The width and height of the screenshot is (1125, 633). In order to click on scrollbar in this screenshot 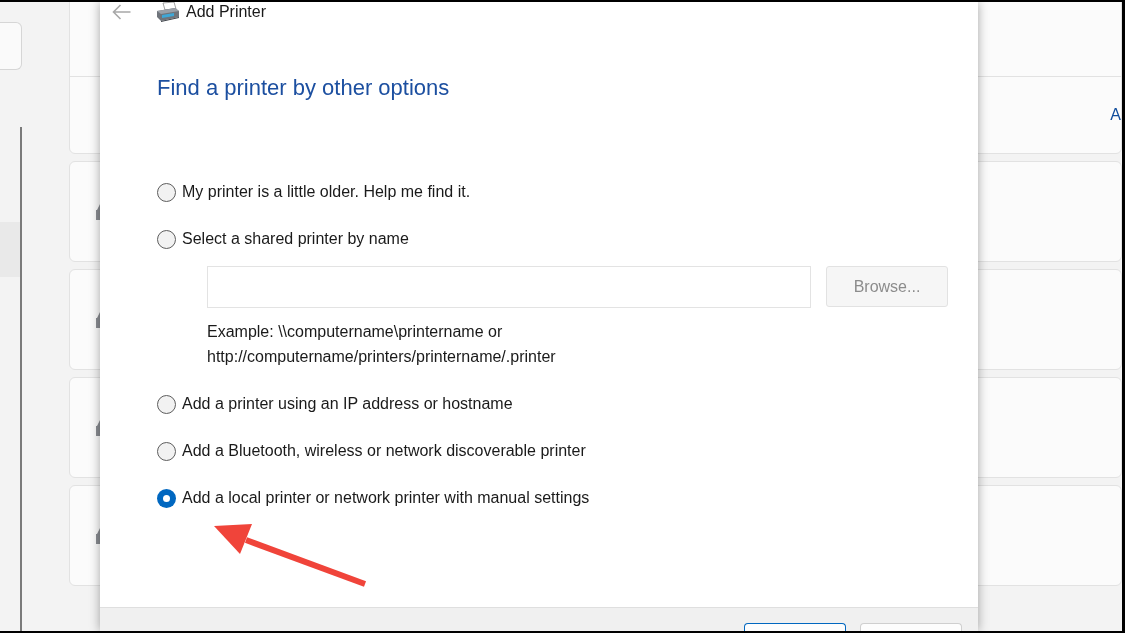, I will do `click(21, 379)`.